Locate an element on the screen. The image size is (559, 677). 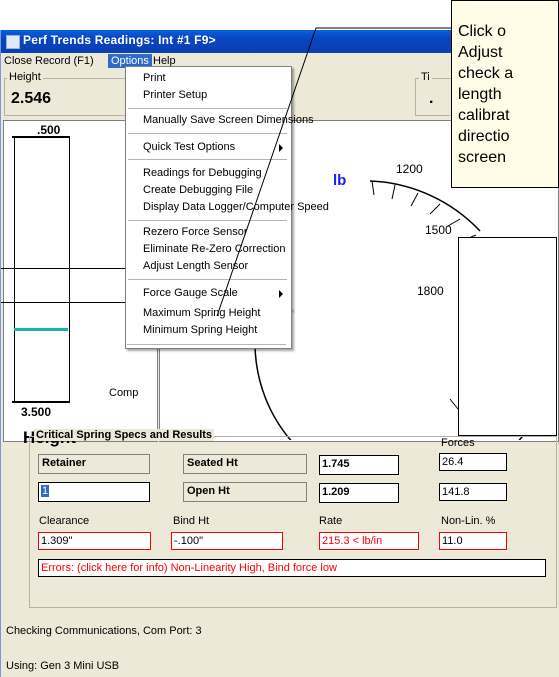
callout-line: Click o is located at coordinates (482, 31).